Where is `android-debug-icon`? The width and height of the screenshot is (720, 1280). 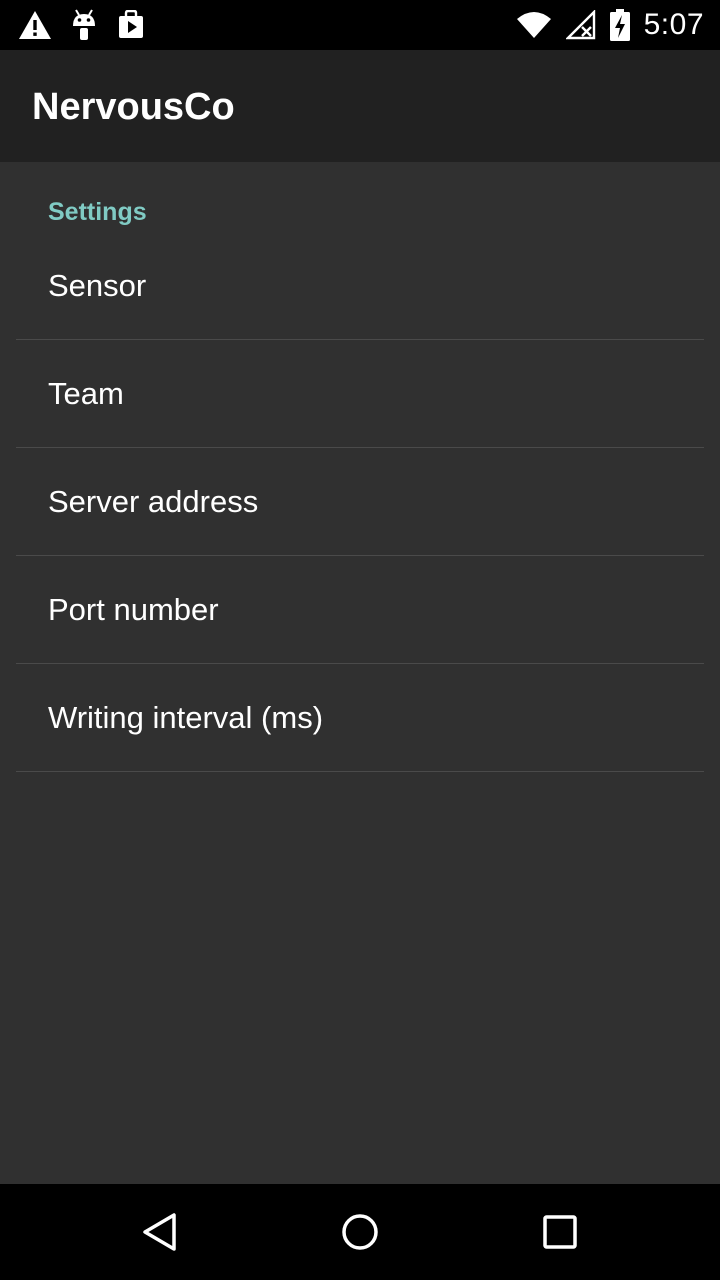 android-debug-icon is located at coordinates (84, 25).